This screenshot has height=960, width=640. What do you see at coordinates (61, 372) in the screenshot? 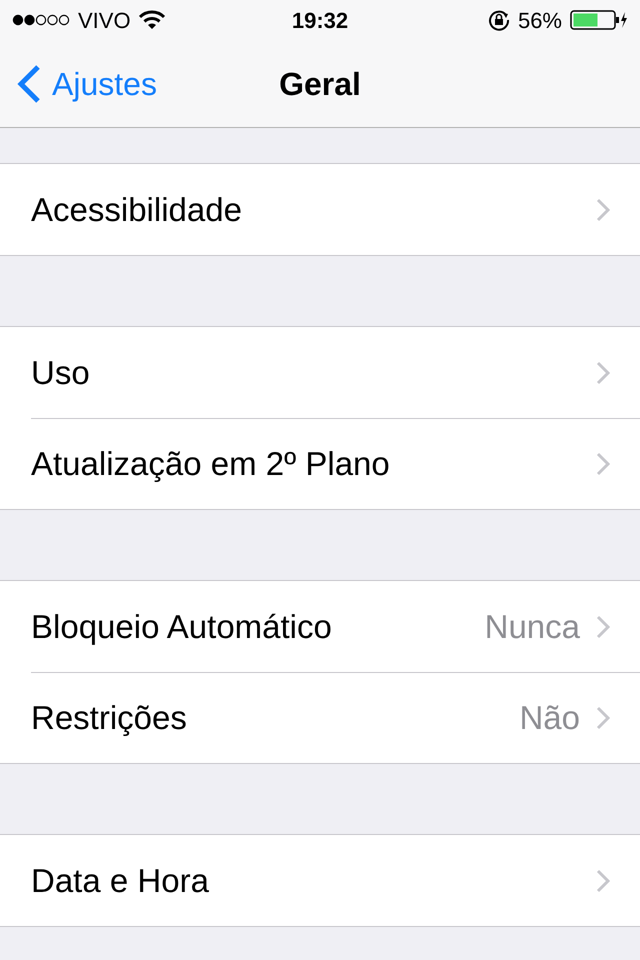
I see `row-label: Uso` at bounding box center [61, 372].